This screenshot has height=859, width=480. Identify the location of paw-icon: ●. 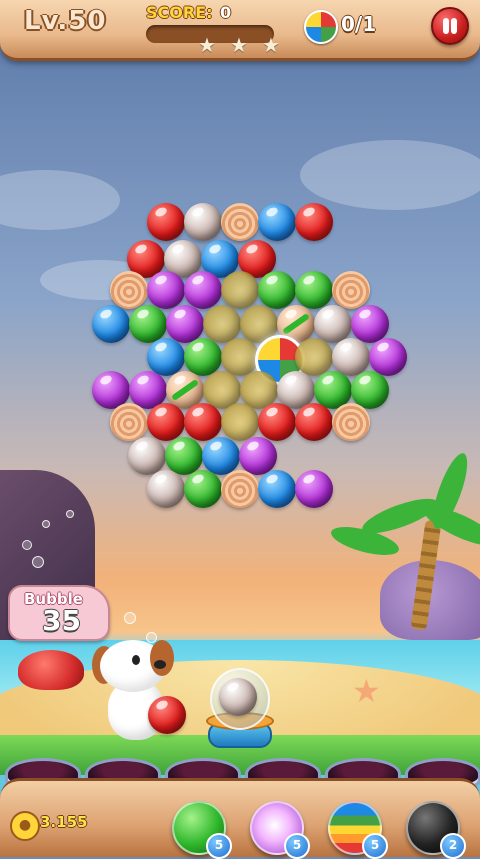
(25, 826).